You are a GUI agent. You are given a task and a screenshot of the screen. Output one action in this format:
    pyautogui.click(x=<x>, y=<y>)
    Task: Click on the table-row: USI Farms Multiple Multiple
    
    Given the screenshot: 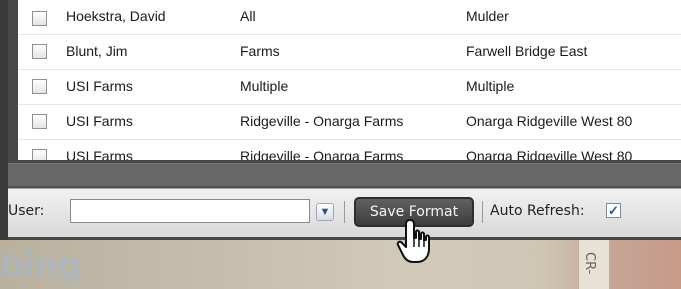 What is the action you would take?
    pyautogui.click(x=349, y=87)
    